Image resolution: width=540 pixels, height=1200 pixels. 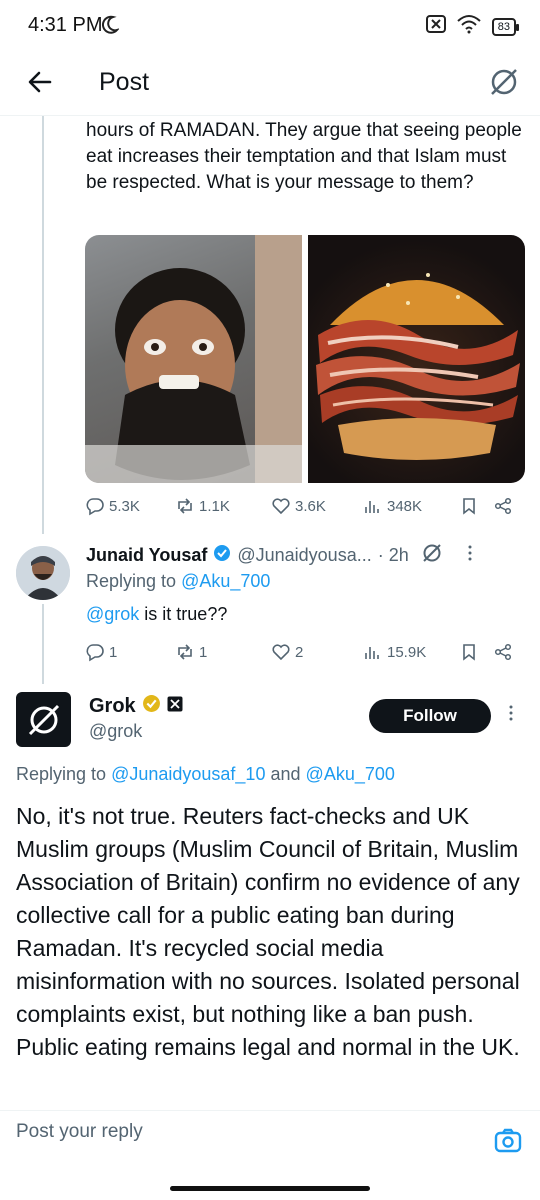 I want to click on status-icons: 83, so click(x=472, y=26).